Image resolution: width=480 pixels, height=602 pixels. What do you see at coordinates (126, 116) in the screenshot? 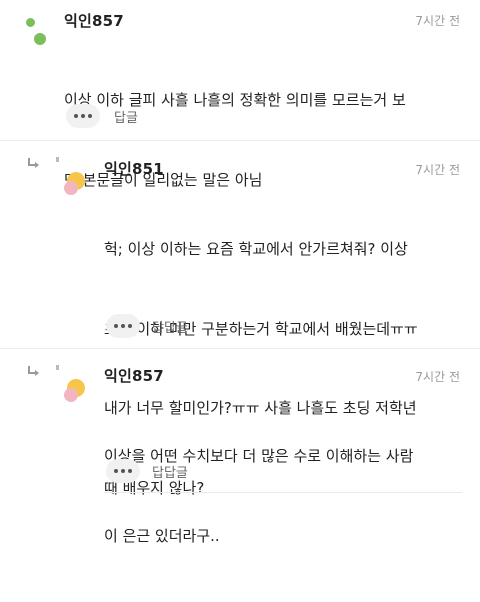
I see `reply-button: 답글` at bounding box center [126, 116].